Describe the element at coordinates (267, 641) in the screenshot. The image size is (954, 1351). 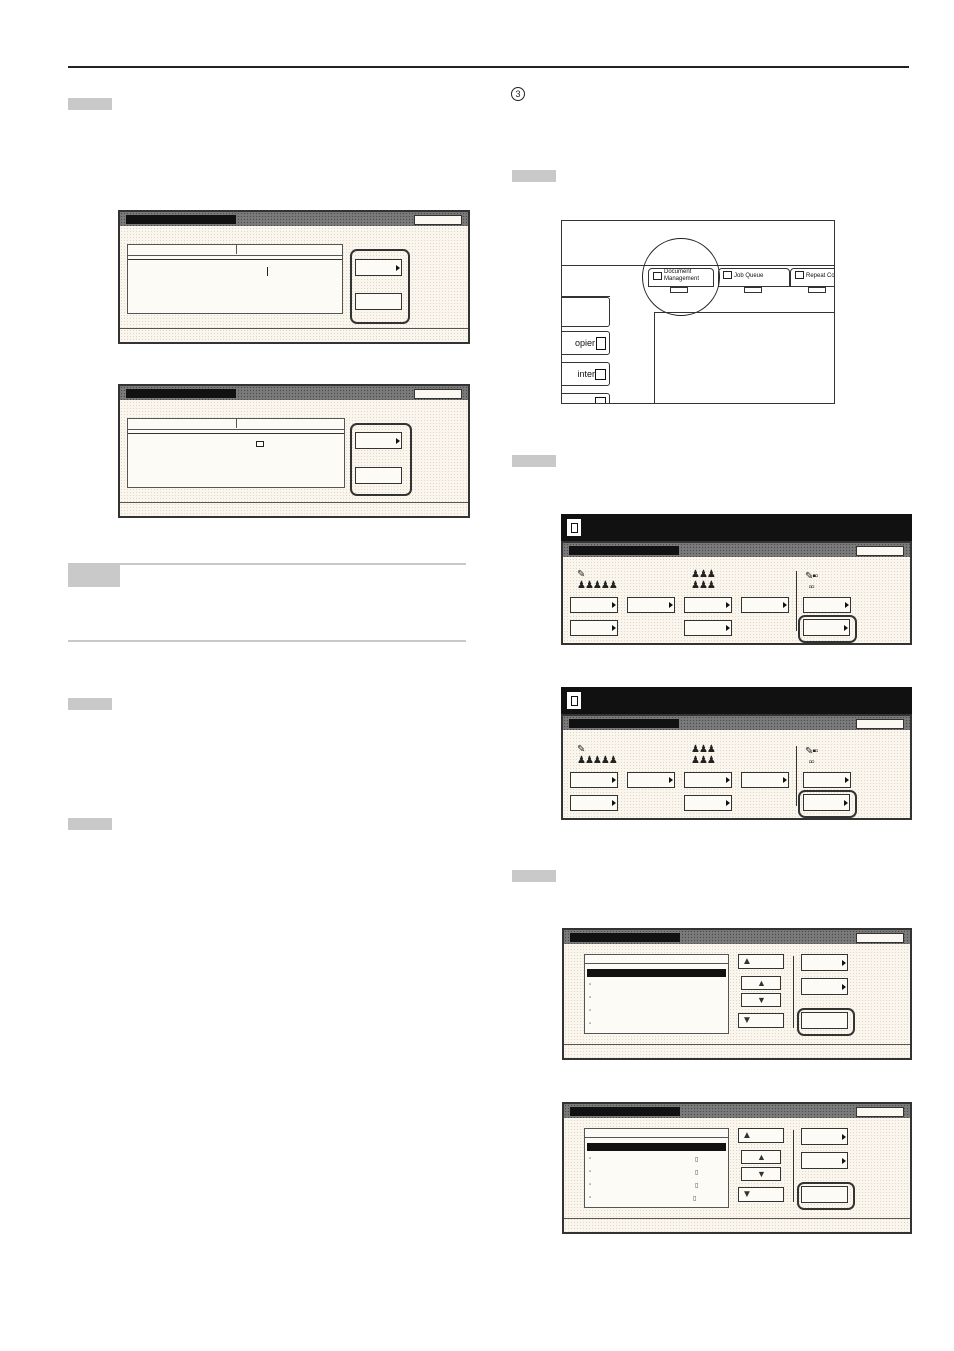
I see `note-bottom-rule` at that location.